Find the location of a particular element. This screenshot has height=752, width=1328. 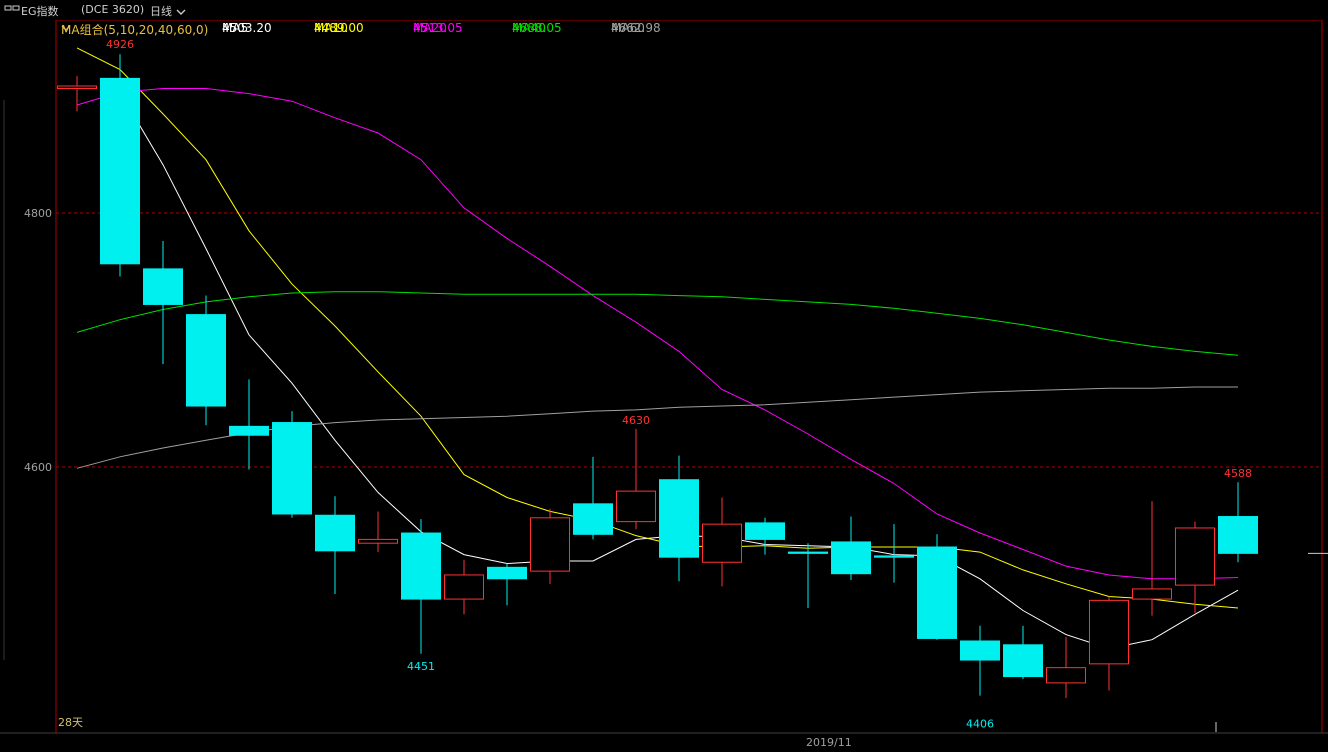

marker-high-4588: 4588 is located at coordinates (1238, 473).